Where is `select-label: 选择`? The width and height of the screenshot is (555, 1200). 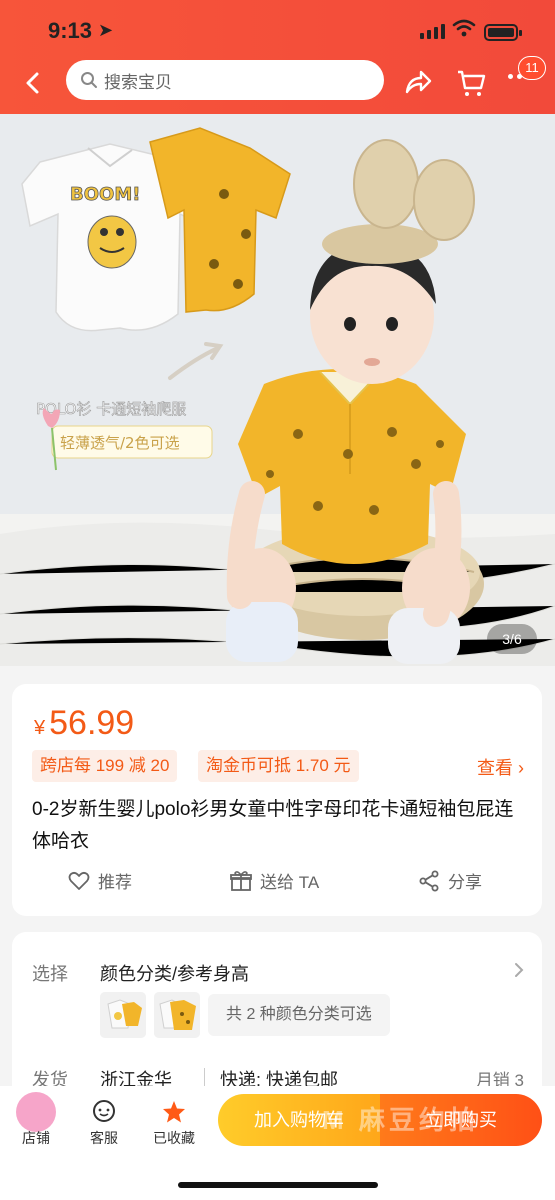
select-label: 选择 is located at coordinates (50, 974).